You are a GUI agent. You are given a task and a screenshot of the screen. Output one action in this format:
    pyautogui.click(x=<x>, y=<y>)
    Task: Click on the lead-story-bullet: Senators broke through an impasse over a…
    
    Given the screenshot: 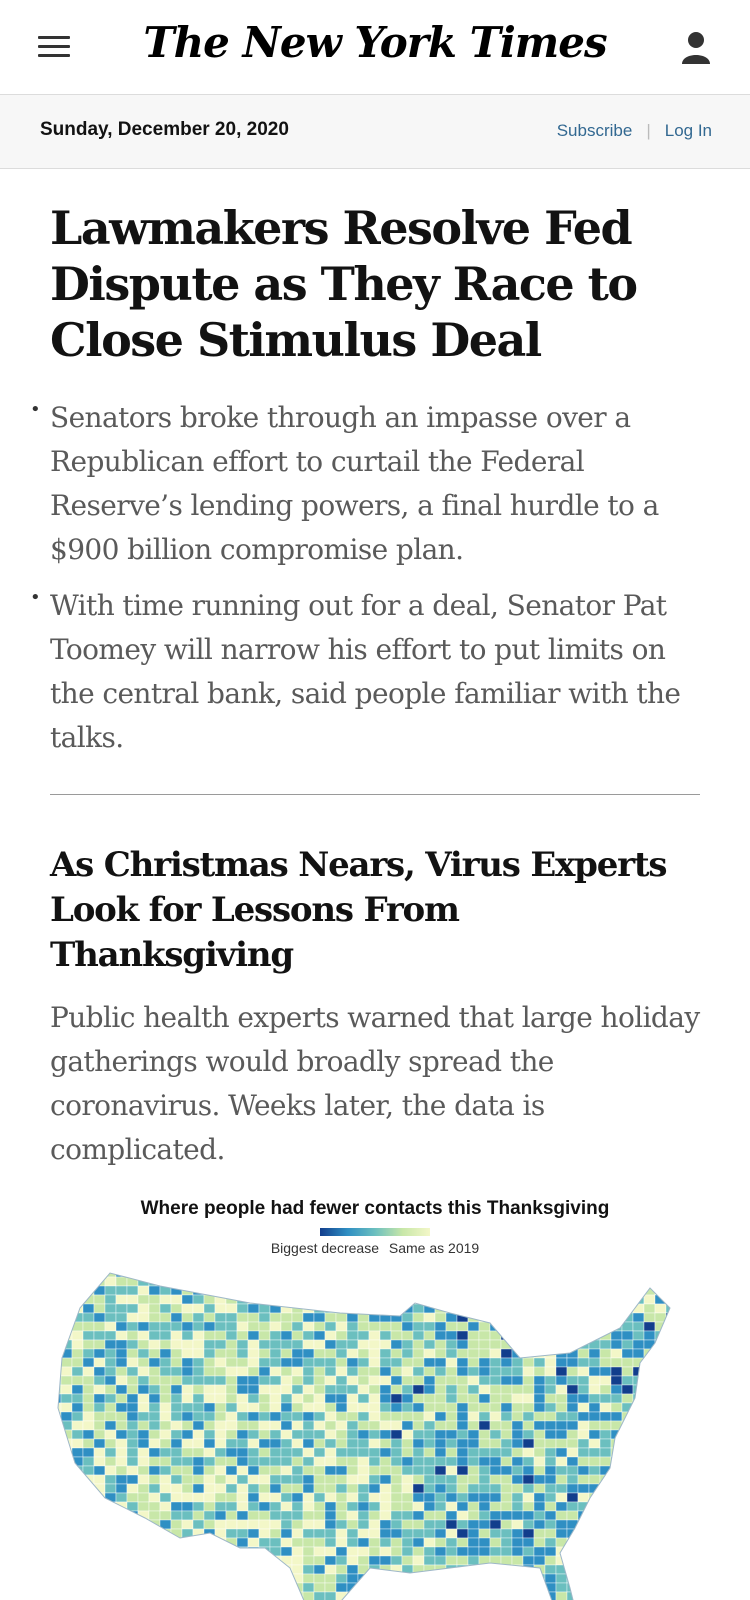 What is the action you would take?
    pyautogui.click(x=370, y=480)
    